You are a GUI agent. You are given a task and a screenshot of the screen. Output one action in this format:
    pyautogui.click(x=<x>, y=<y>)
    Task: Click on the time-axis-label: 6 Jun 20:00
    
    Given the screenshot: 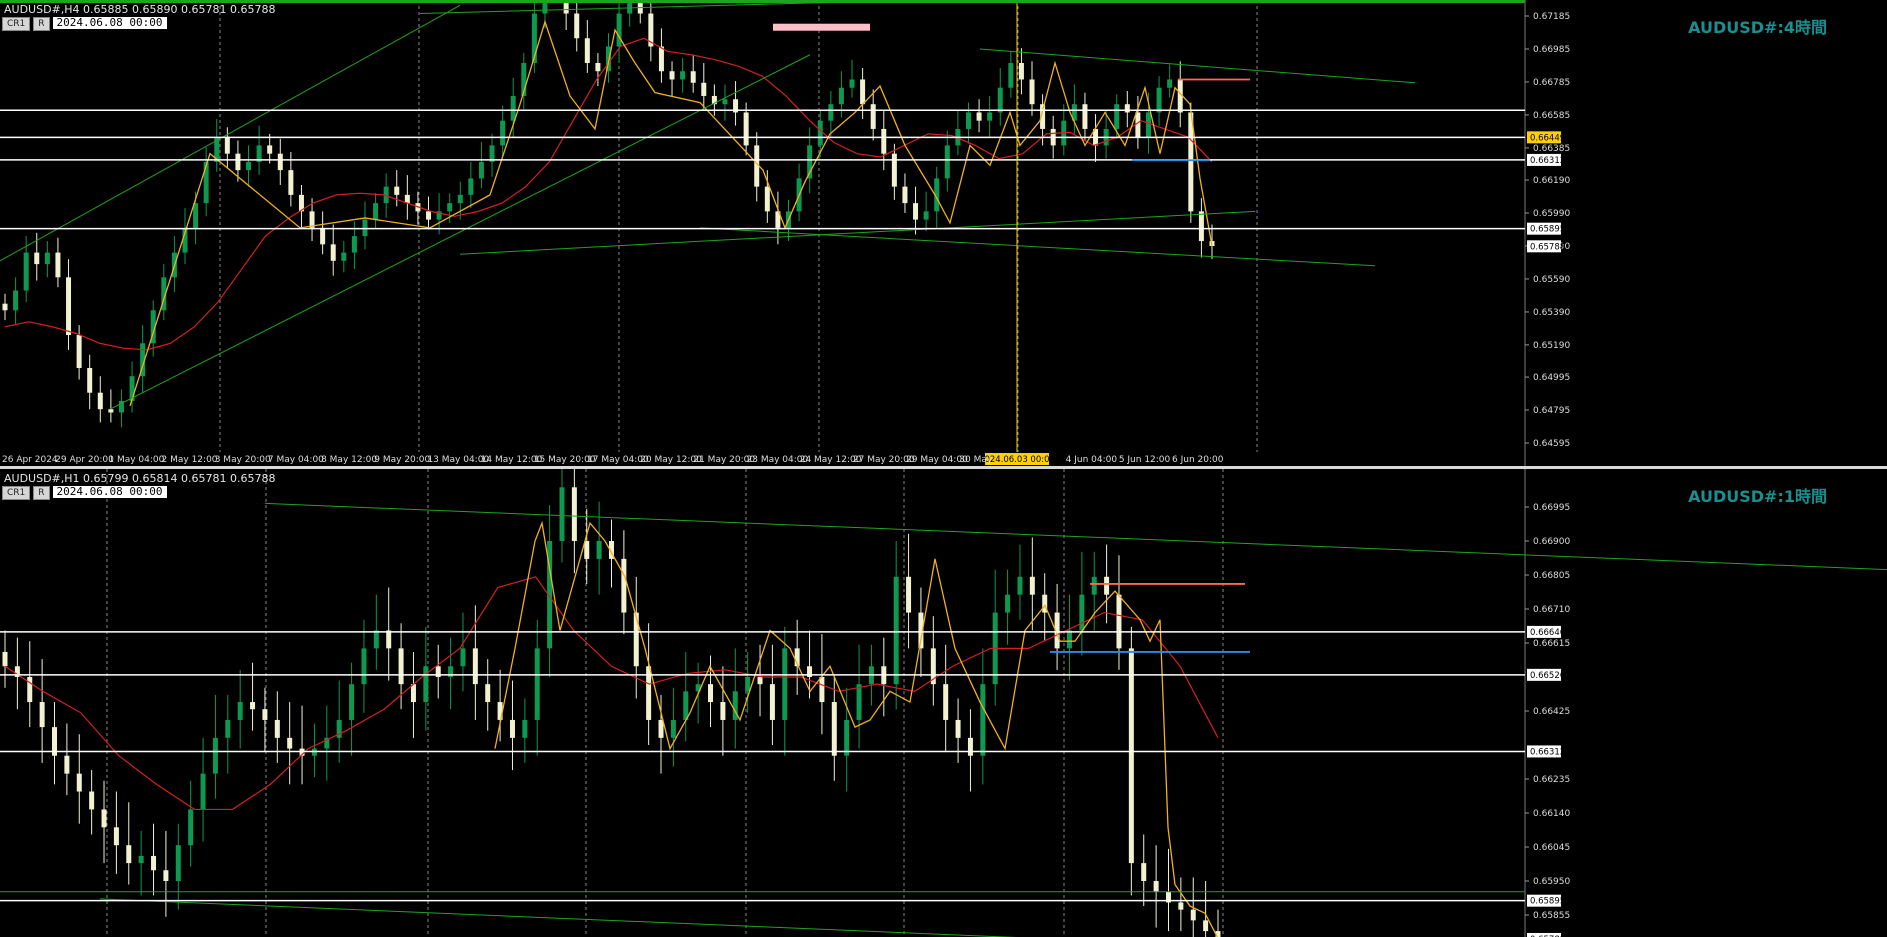 What is the action you would take?
    pyautogui.click(x=1198, y=460)
    